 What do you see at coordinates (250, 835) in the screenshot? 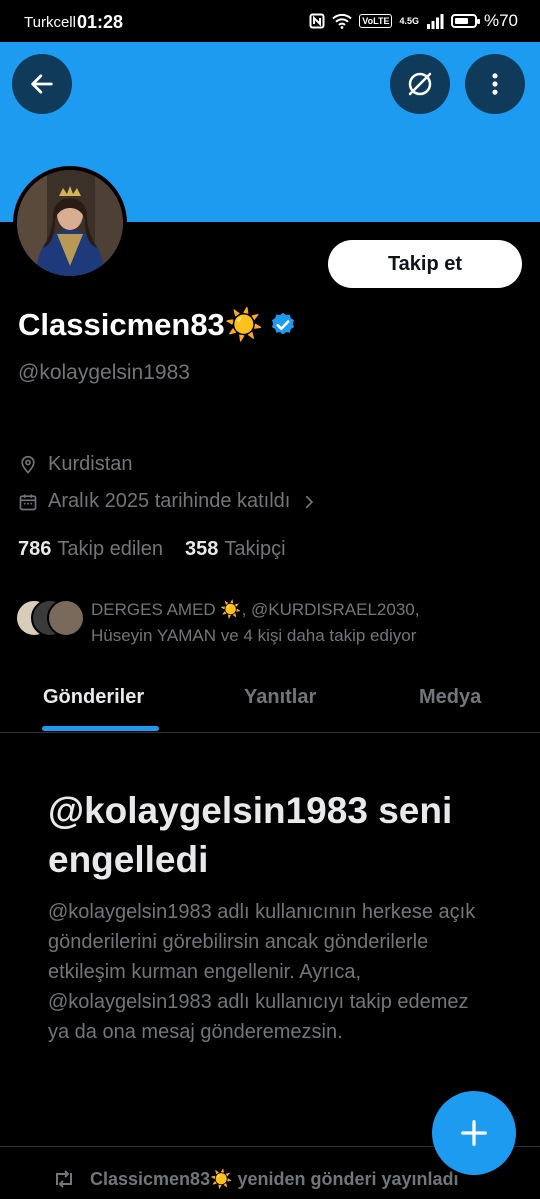
I see `blocked-title: @kolaygelsin1983 seni engelledi` at bounding box center [250, 835].